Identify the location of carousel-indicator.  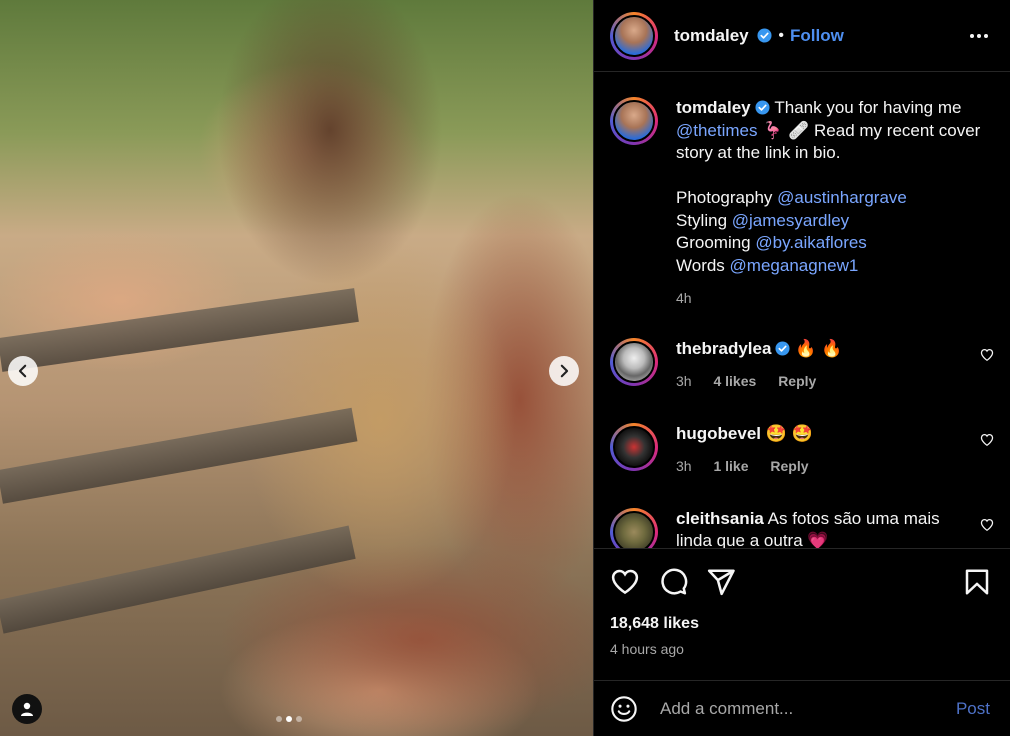
(289, 719).